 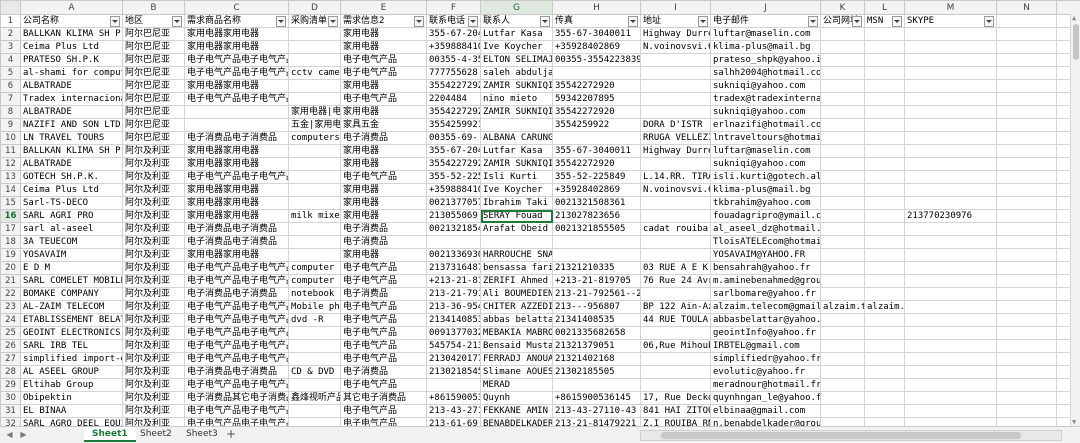 What do you see at coordinates (517, 203) in the screenshot?
I see `table-cell: Ibrahim Taki` at bounding box center [517, 203].